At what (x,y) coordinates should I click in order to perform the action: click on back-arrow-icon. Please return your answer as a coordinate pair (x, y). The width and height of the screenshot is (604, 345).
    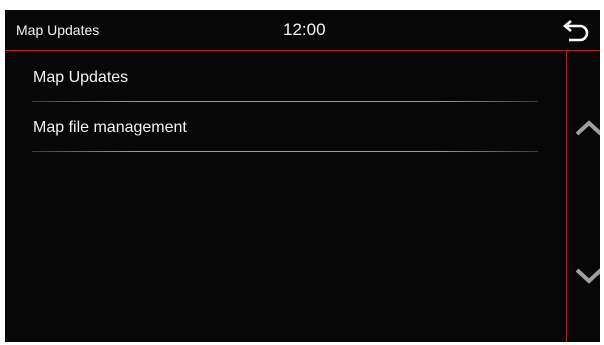
    Looking at the image, I should click on (575, 31).